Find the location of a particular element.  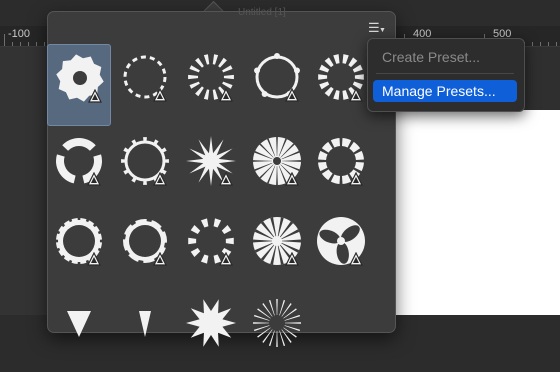

fan-icon is located at coordinates (79, 324).